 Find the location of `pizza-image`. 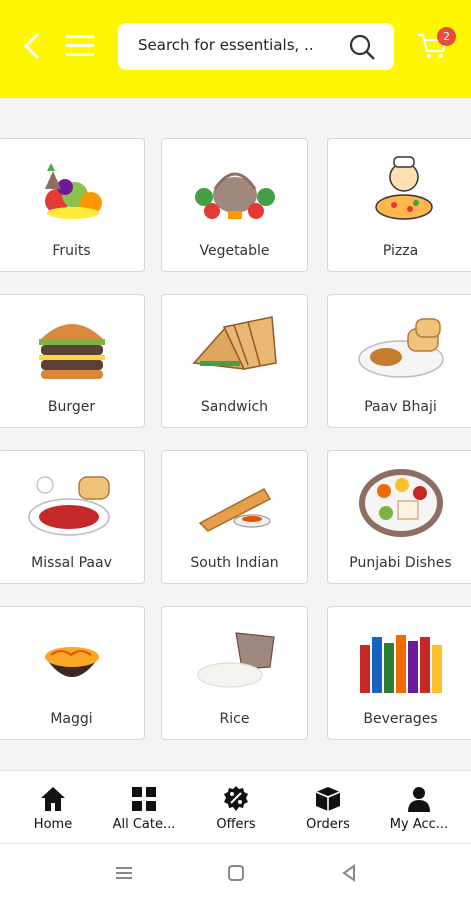

pizza-image is located at coordinates (403, 188).